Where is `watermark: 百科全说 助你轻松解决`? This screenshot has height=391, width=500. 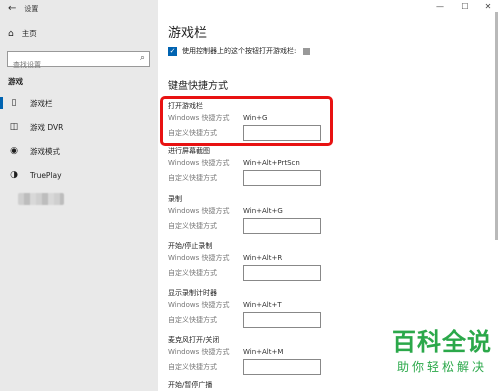
watermark: 百科全说 助你轻松解决 is located at coordinates (442, 351).